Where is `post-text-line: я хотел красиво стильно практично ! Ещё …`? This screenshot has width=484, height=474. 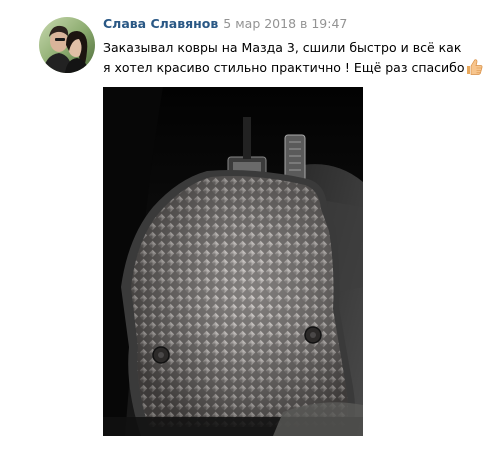
post-text-line: я хотел красиво стильно практично ! Ещё … is located at coordinates (292, 69).